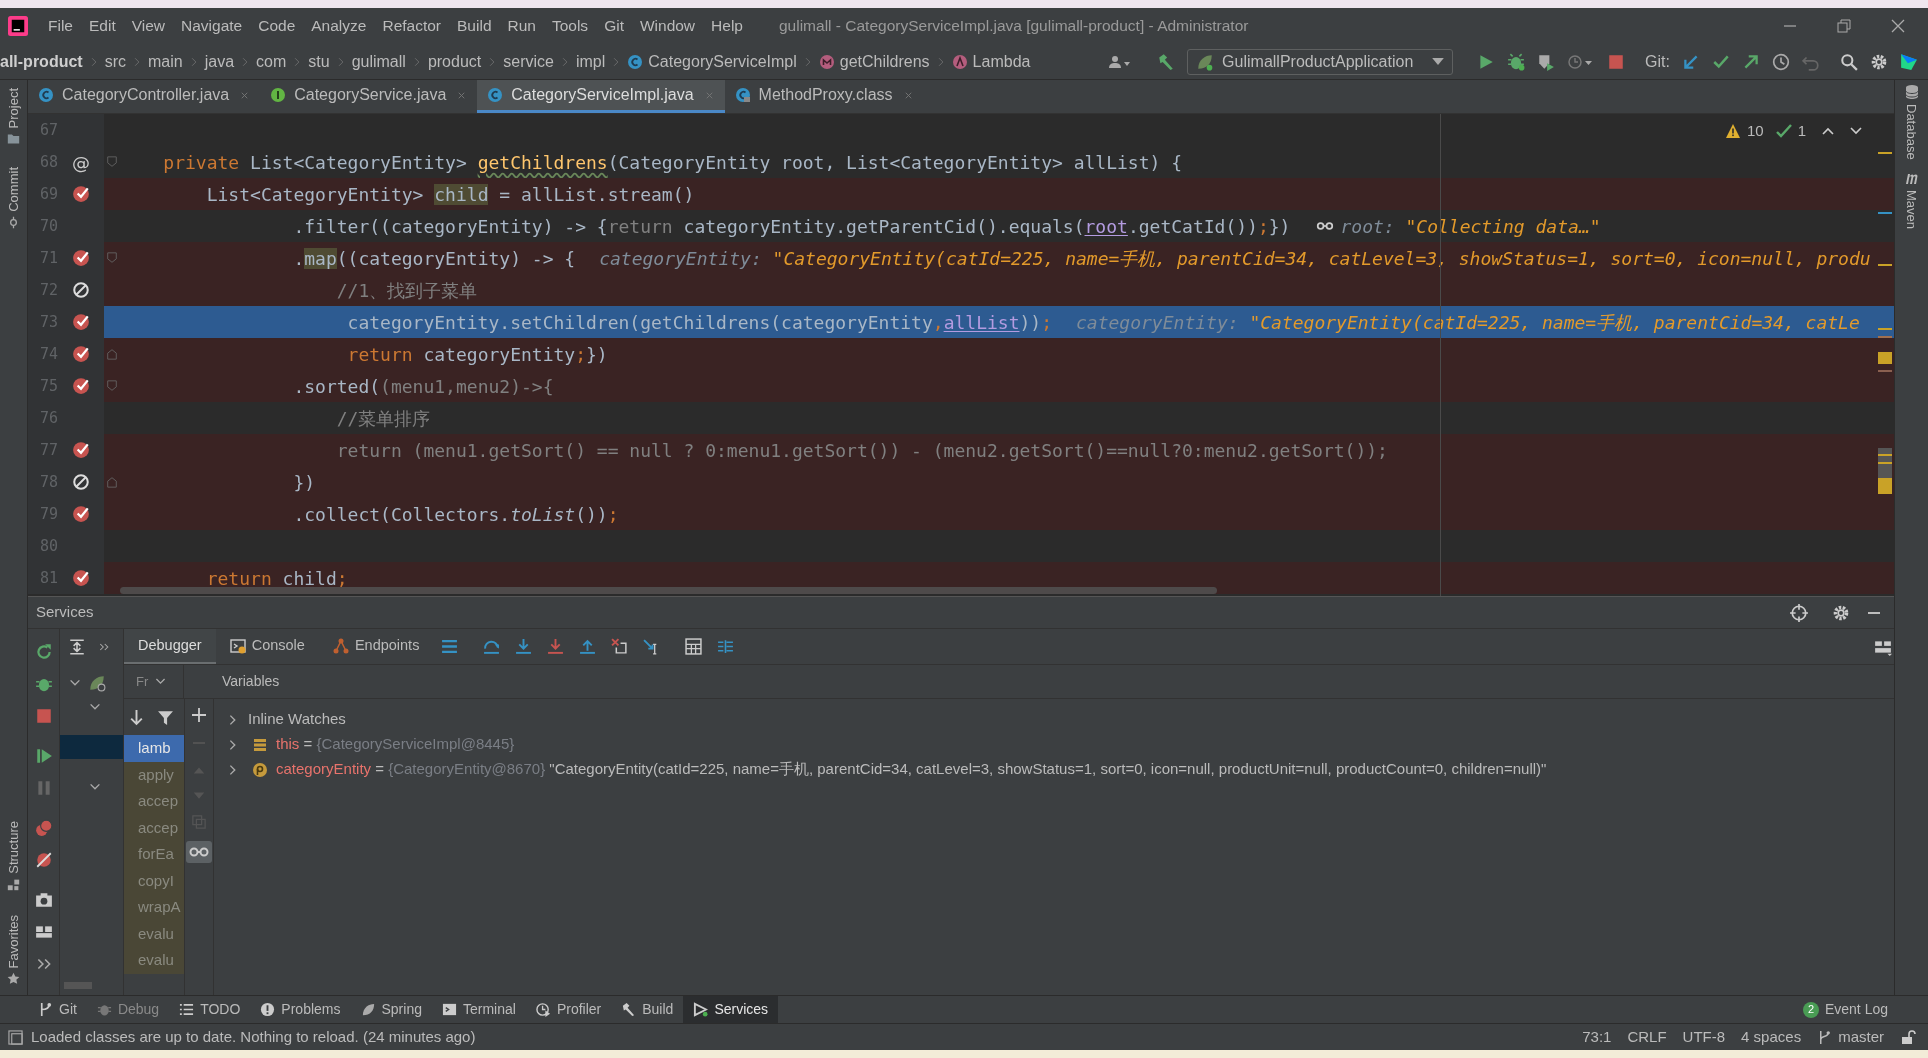  I want to click on frames-list-icon, so click(450, 646).